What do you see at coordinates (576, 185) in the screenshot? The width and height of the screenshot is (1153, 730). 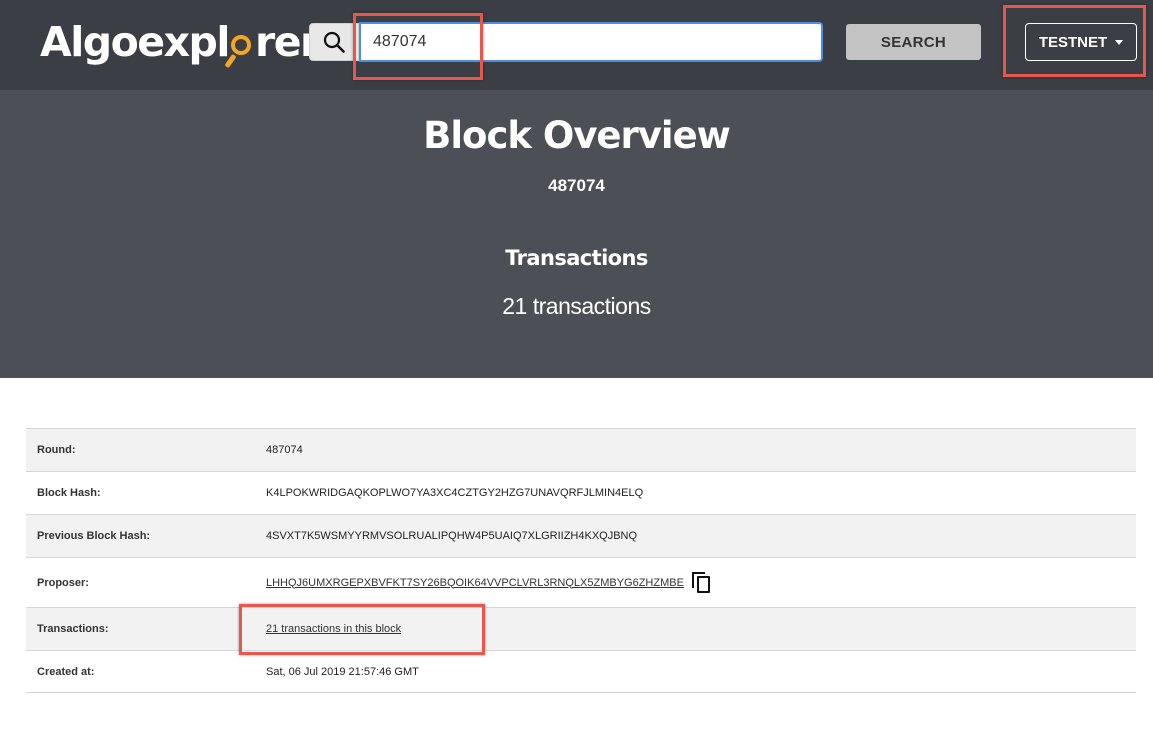 I see `block-round: 487074` at bounding box center [576, 185].